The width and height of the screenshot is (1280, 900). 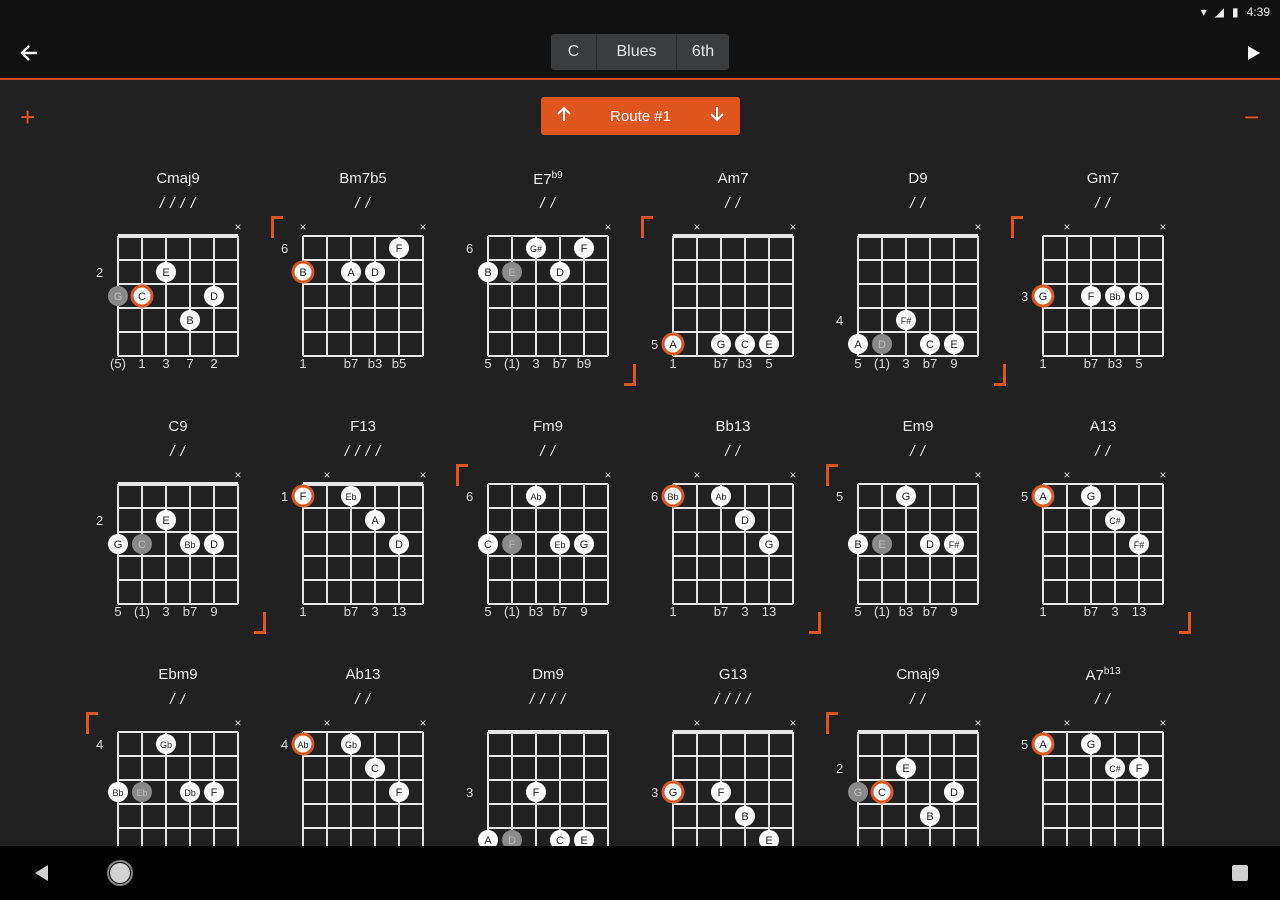 I want to click on fret-number: 4, so click(x=99, y=744).